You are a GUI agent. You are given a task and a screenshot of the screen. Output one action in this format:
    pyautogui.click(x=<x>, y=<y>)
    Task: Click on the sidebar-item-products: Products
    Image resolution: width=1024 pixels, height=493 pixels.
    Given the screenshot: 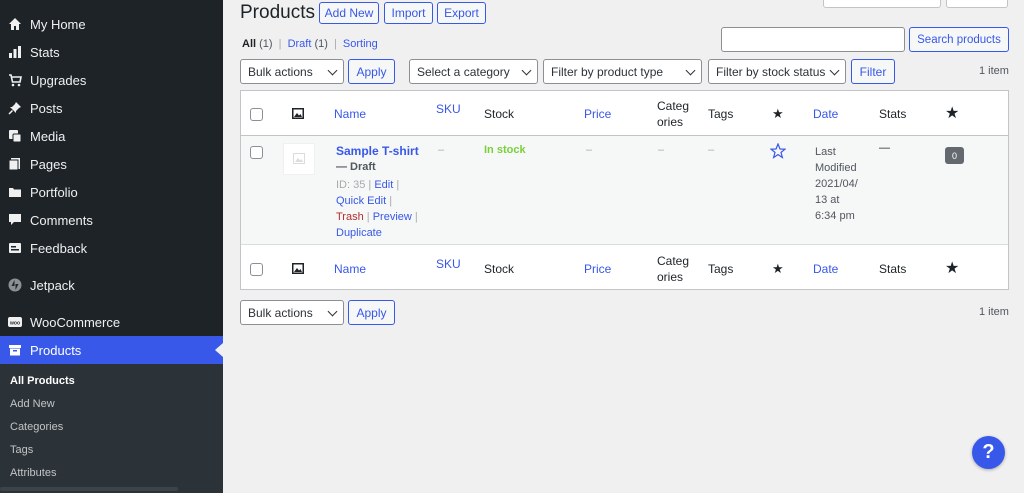 What is the action you would take?
    pyautogui.click(x=111, y=350)
    